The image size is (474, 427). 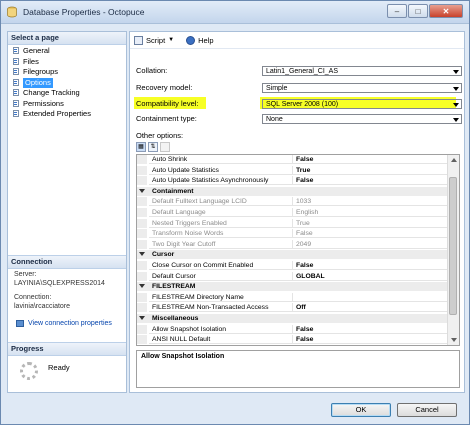 What do you see at coordinates (221, 202) in the screenshot?
I see `grid-property-name: Default Fulltext Language LCID` at bounding box center [221, 202].